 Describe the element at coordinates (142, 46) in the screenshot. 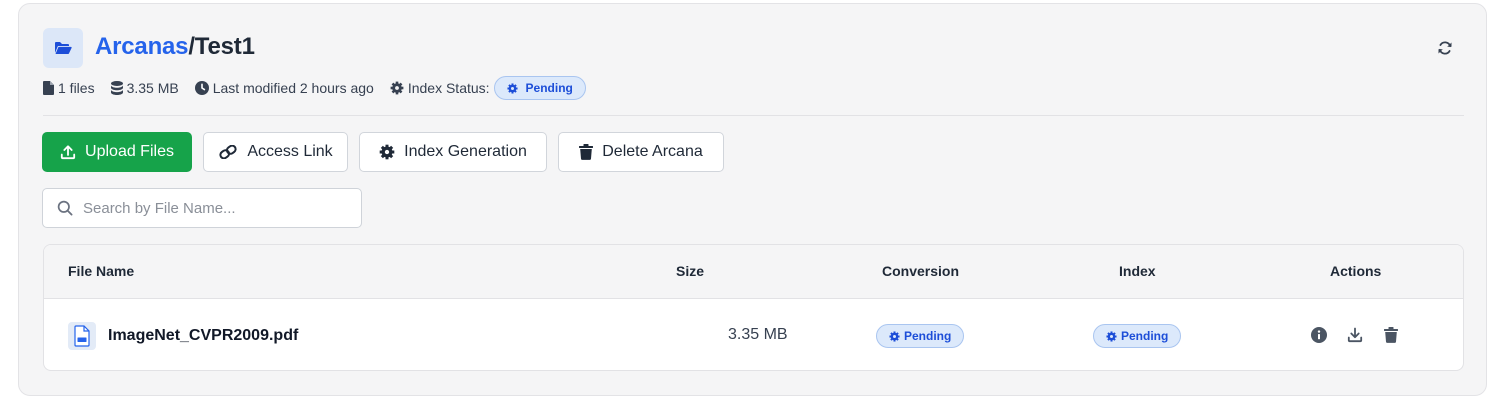

I see `breadcrumb-parent-link: Arcanas` at that location.